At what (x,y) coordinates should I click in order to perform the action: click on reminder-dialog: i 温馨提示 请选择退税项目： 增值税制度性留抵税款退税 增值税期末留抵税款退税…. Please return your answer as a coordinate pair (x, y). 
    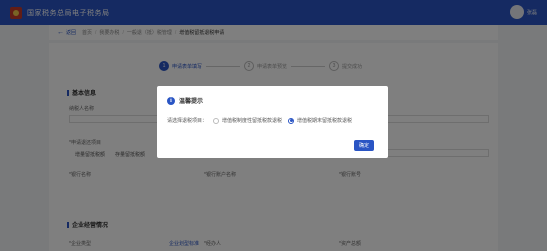
    Looking at the image, I should click on (272, 122).